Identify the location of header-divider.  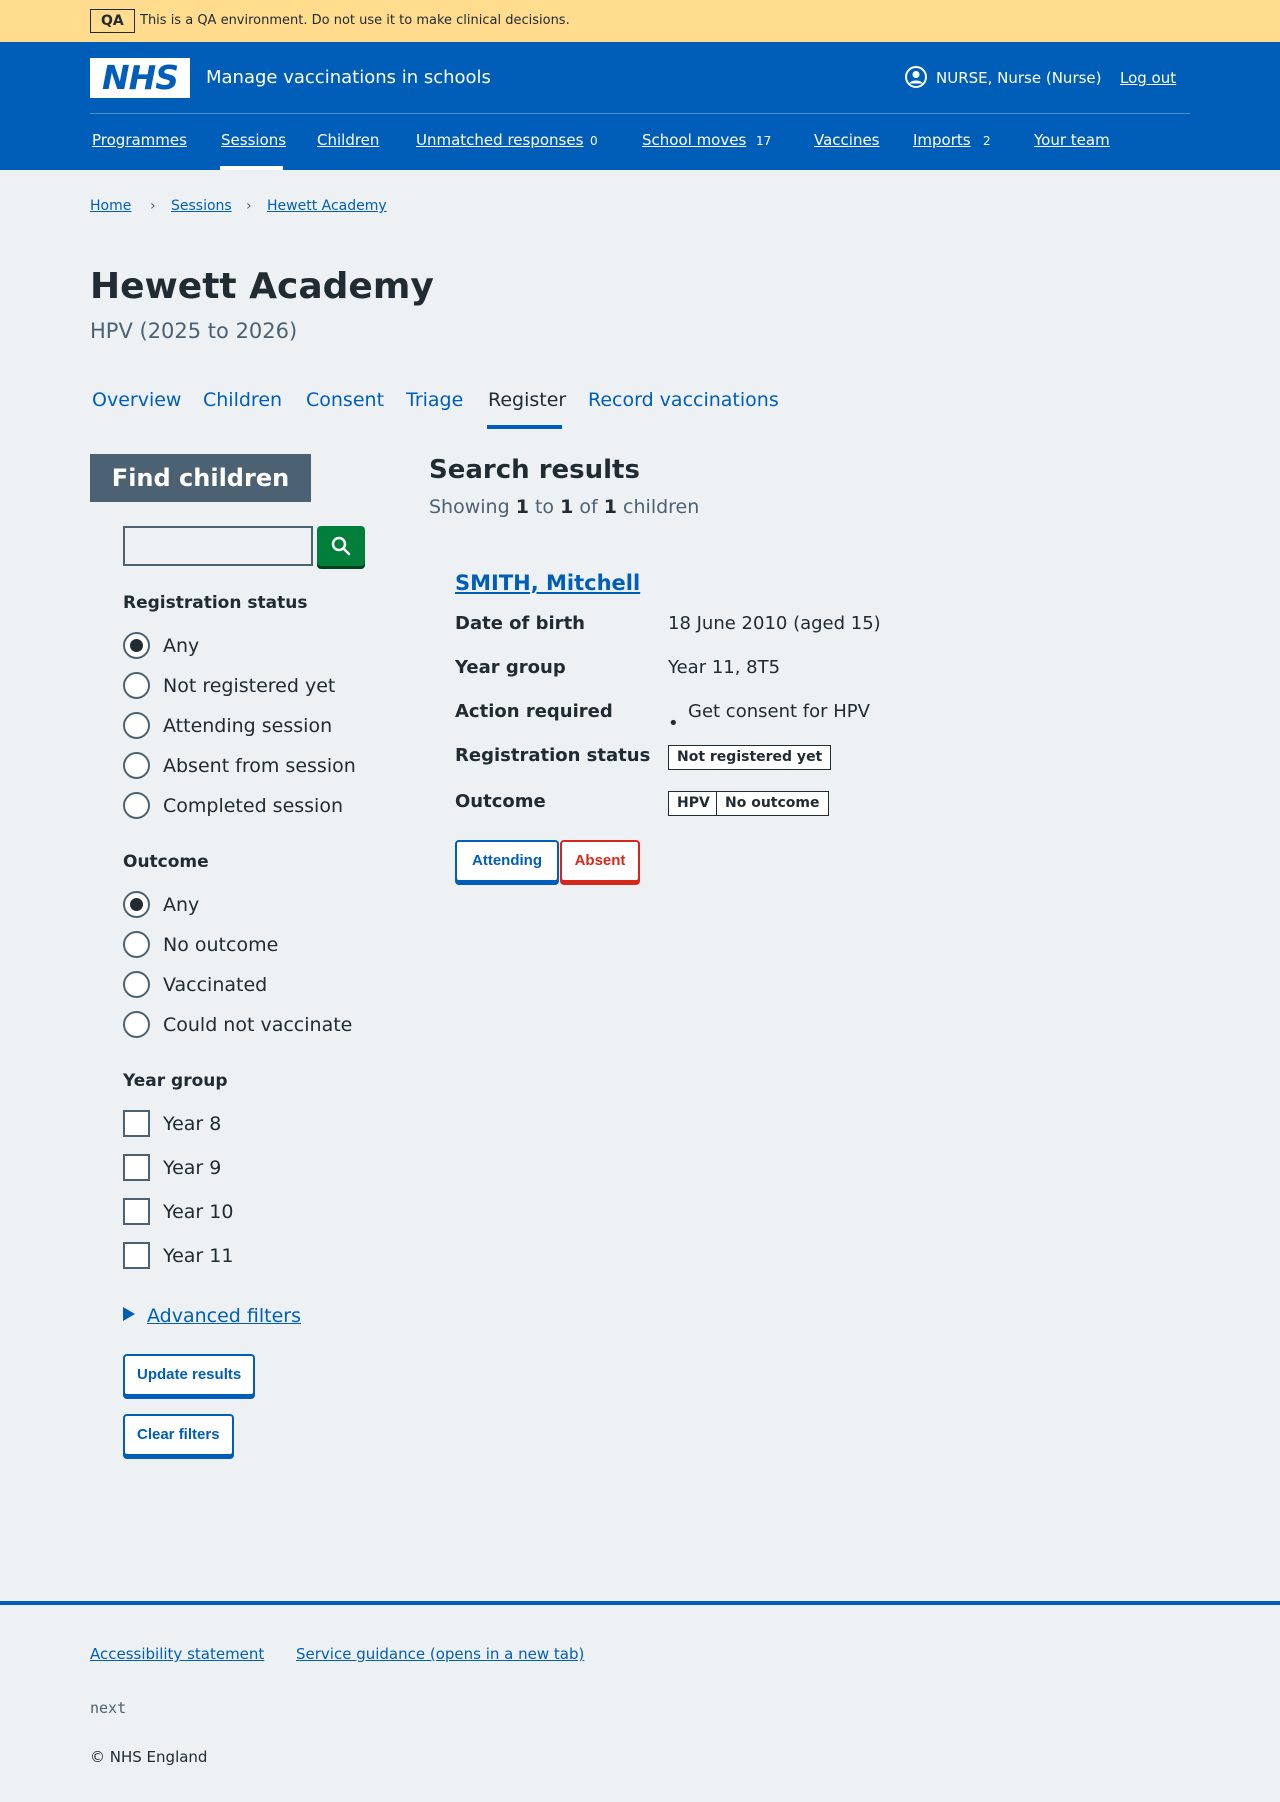
(640, 113).